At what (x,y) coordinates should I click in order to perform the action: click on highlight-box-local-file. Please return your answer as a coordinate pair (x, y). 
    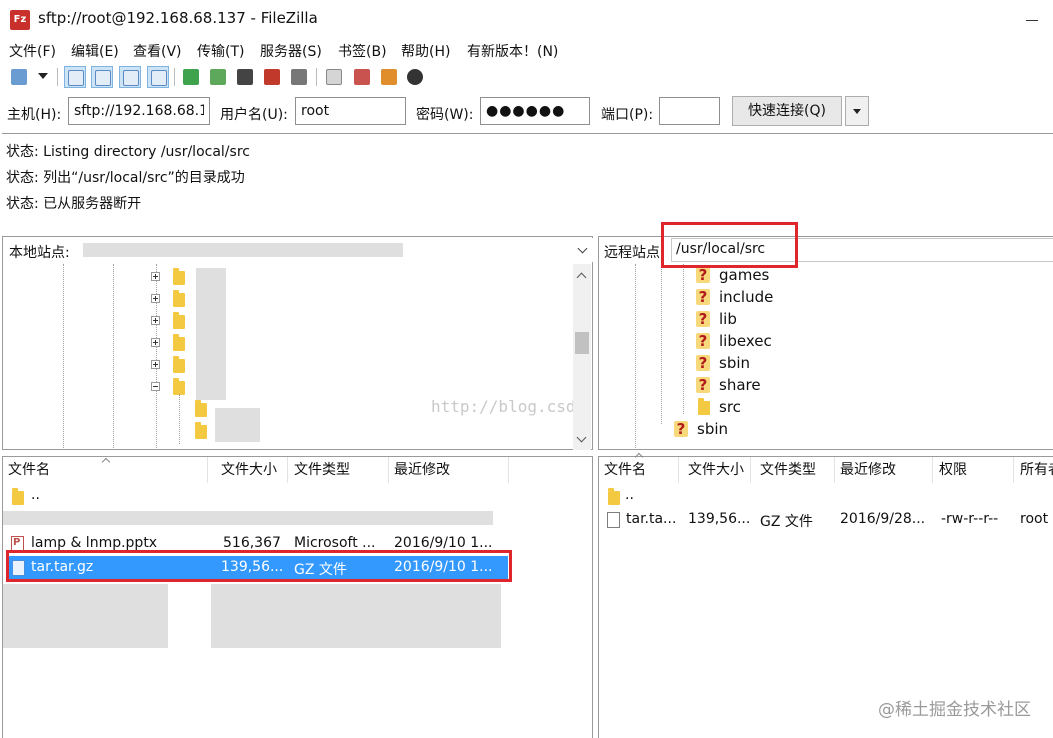
    Looking at the image, I should click on (259, 566).